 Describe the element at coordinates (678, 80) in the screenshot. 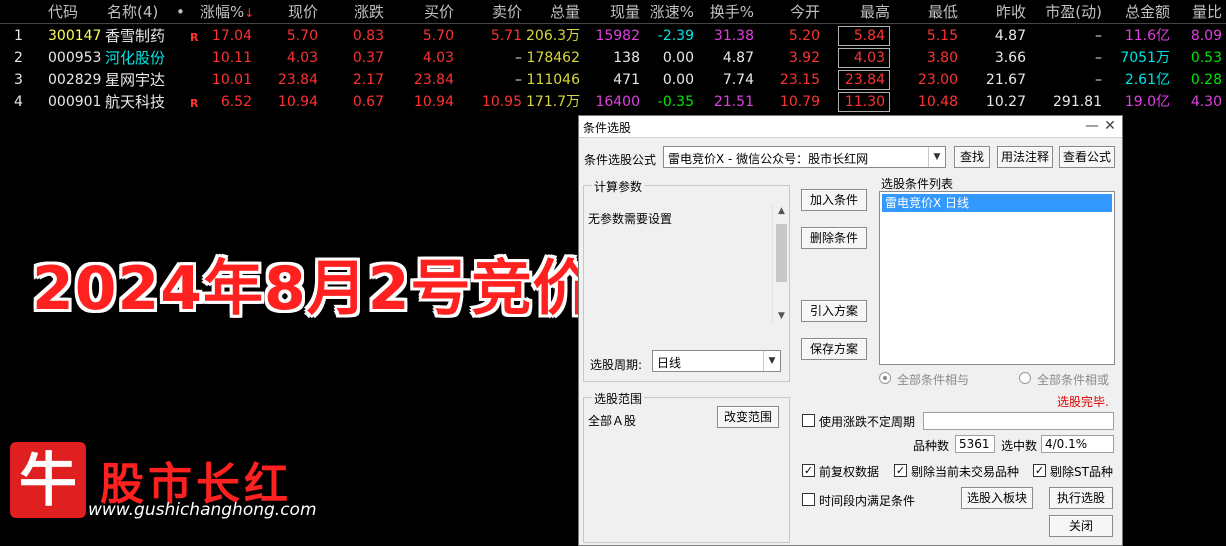

I see `speed: 0.00` at that location.